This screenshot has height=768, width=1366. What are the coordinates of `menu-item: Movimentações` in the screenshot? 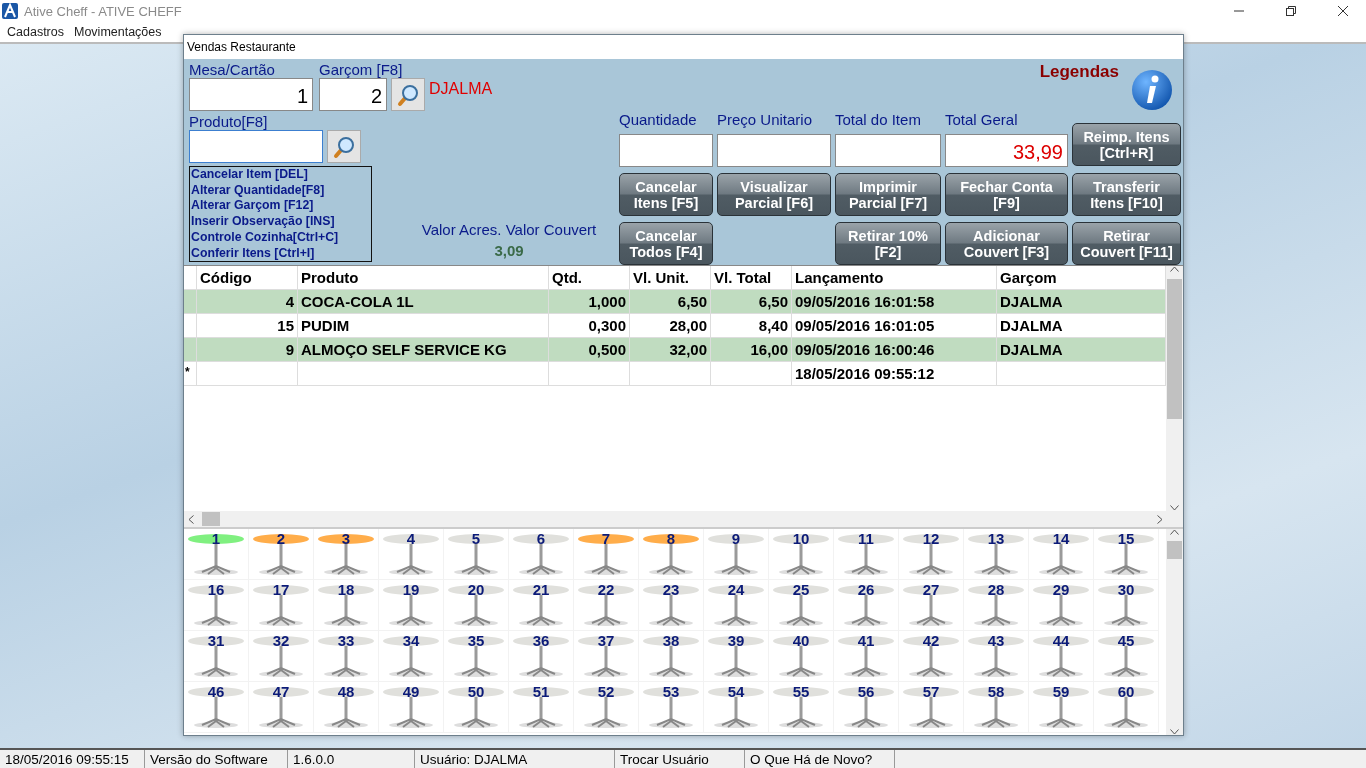 It's located at (118, 32).